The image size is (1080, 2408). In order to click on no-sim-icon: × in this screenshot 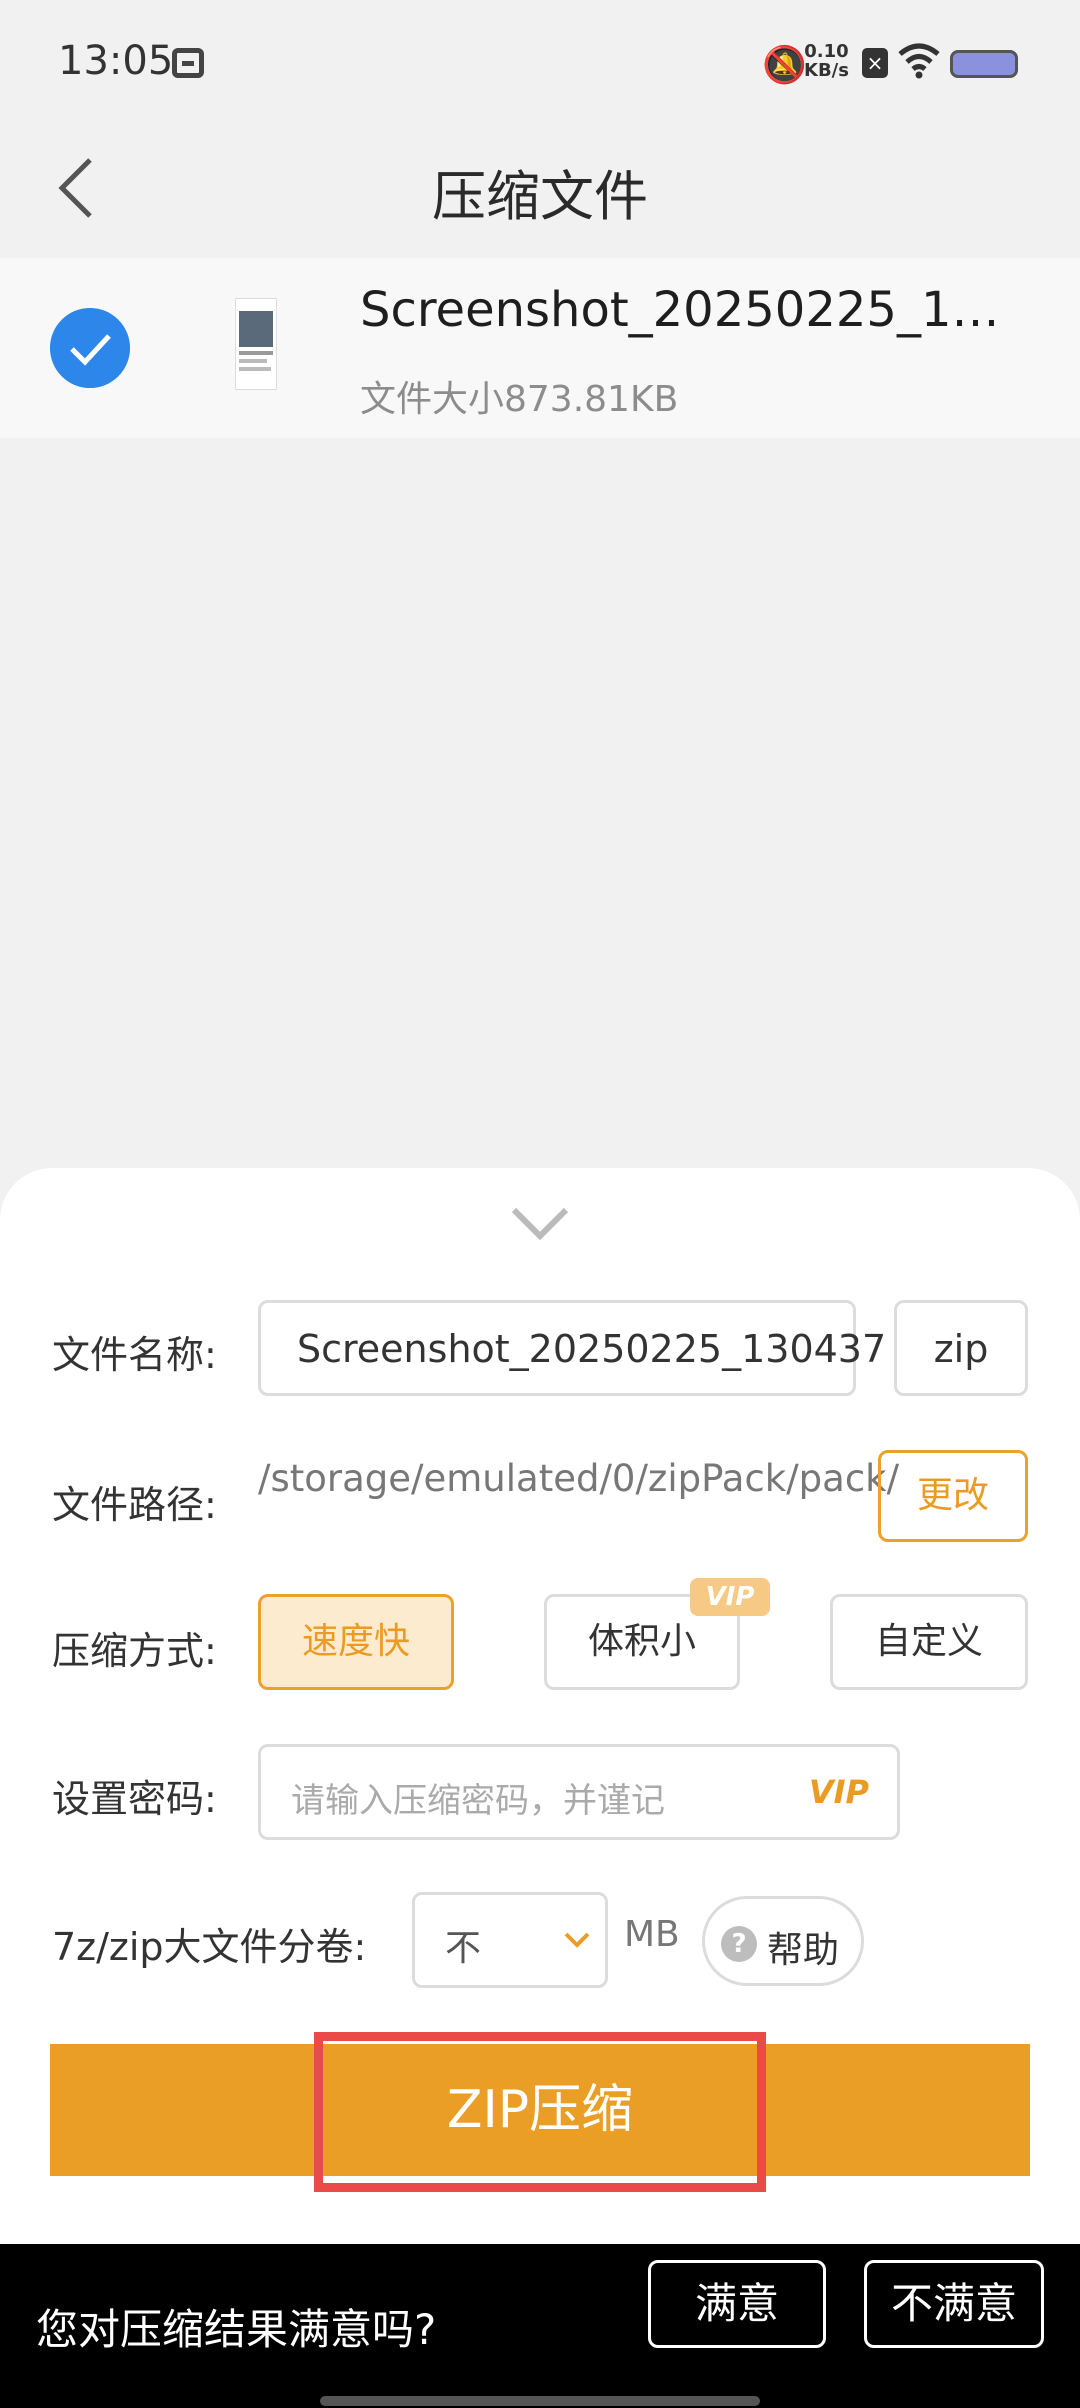, I will do `click(875, 63)`.